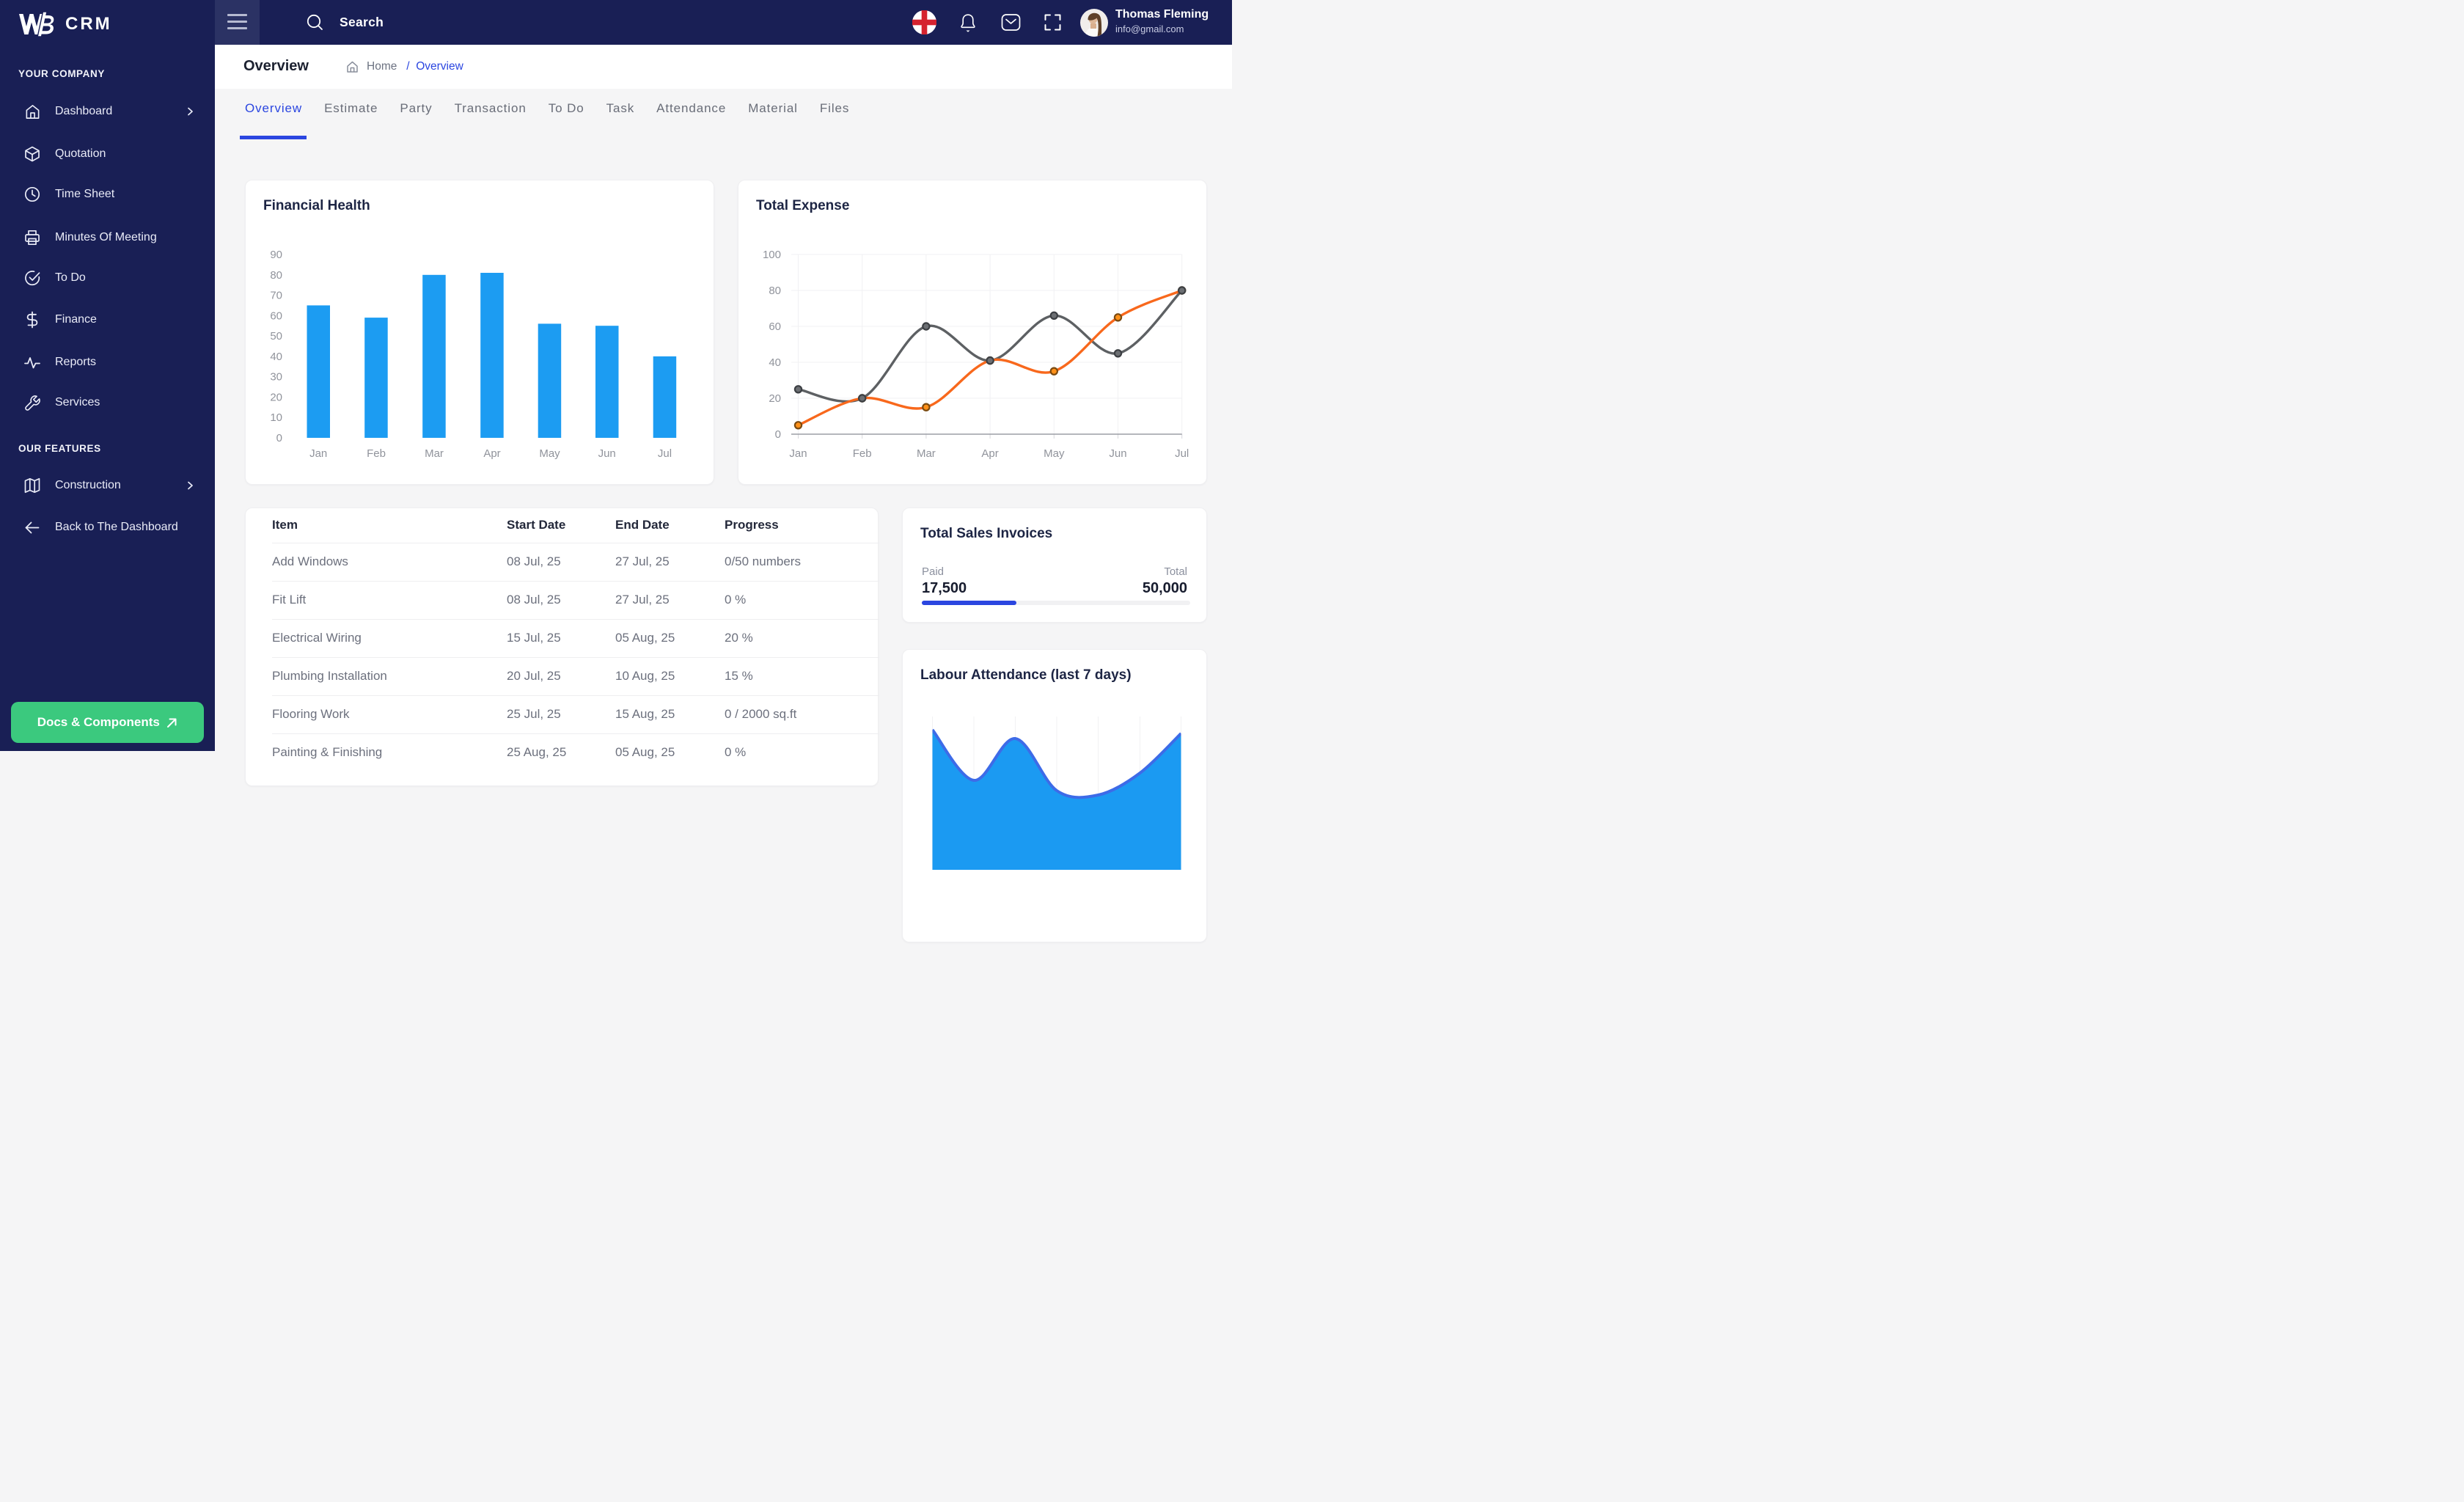 This screenshot has width=2464, height=1502. I want to click on svg-text: 50, so click(276, 336).